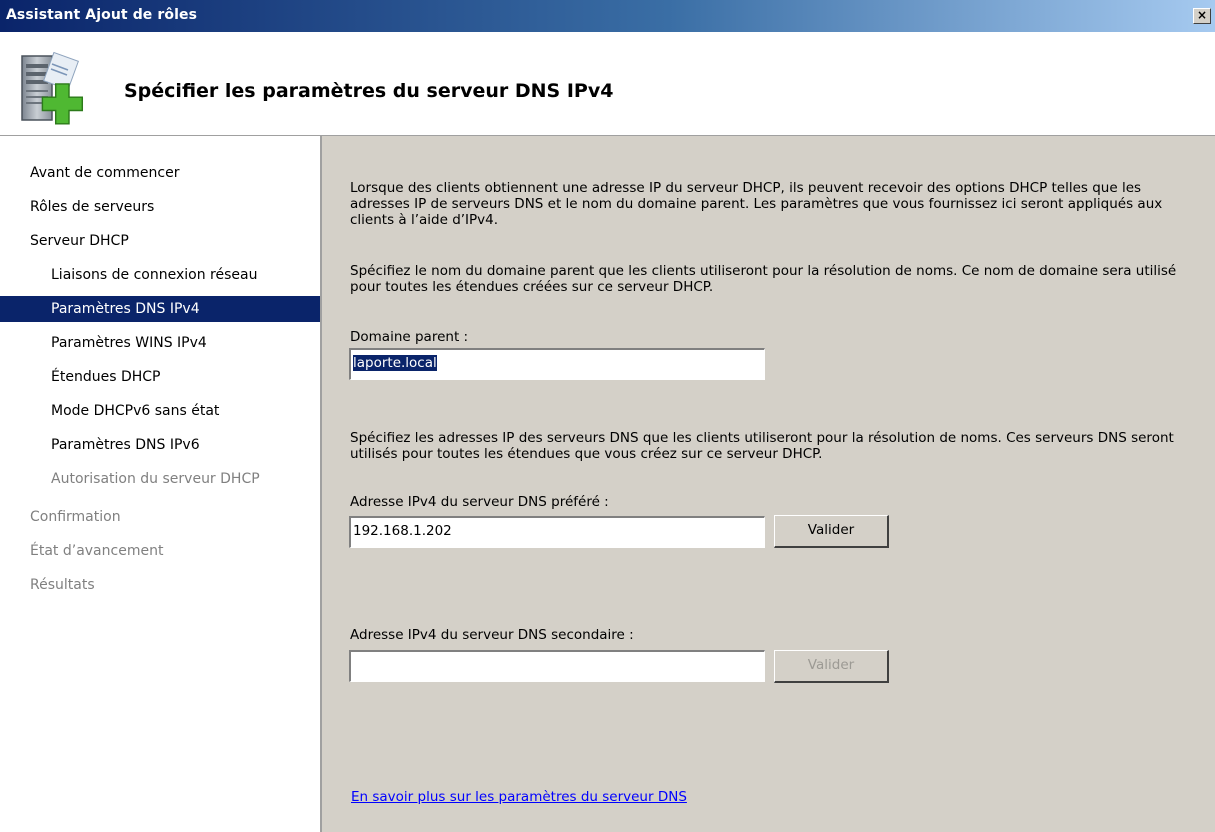 The width and height of the screenshot is (1215, 832). Describe the element at coordinates (160, 275) in the screenshot. I see `nav-item-liaisons-de-connexion-reseau: Liaisons de connexion réseau` at that location.